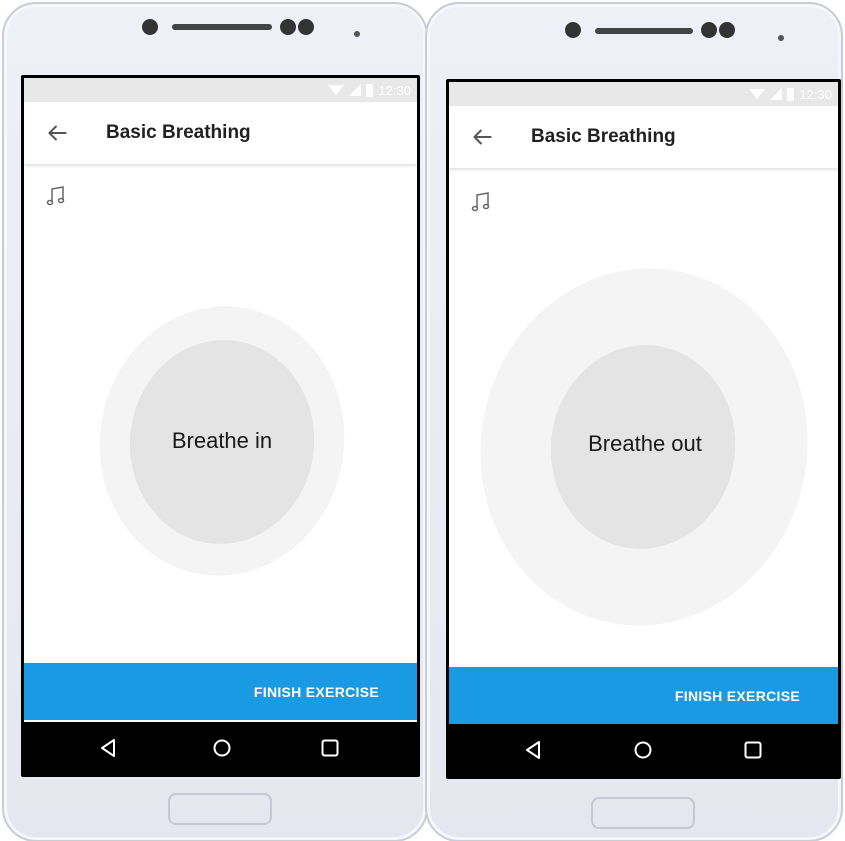  Describe the element at coordinates (222, 440) in the screenshot. I see `breath-instruction: Breathe in` at that location.